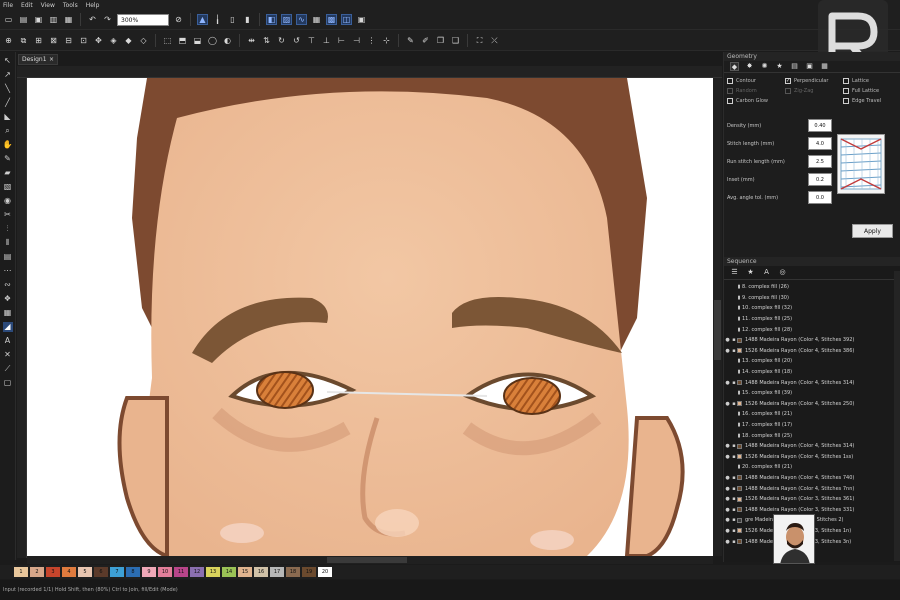 The height and width of the screenshot is (600, 900). What do you see at coordinates (53, 572) in the screenshot?
I see `palette-swatch: 3` at bounding box center [53, 572].